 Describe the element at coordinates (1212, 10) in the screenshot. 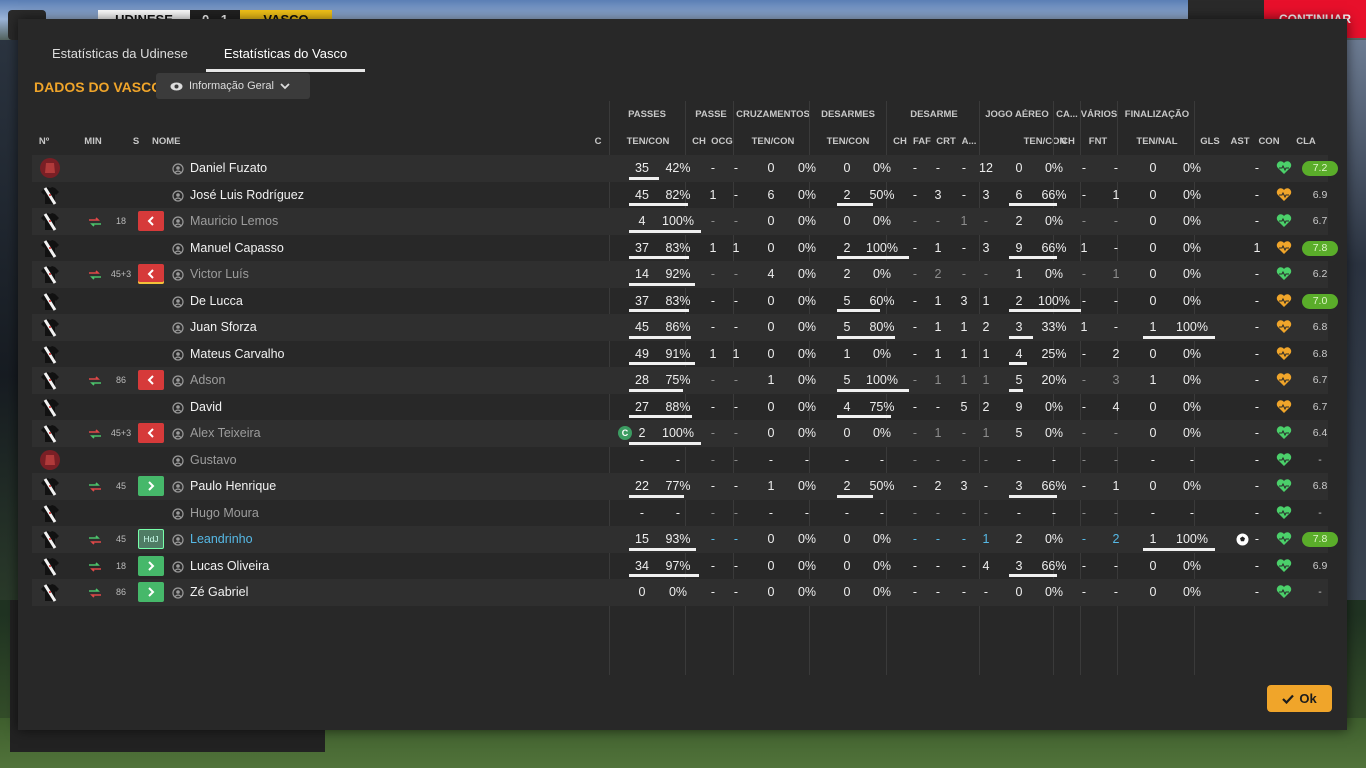

I see `topbar-people-button` at that location.